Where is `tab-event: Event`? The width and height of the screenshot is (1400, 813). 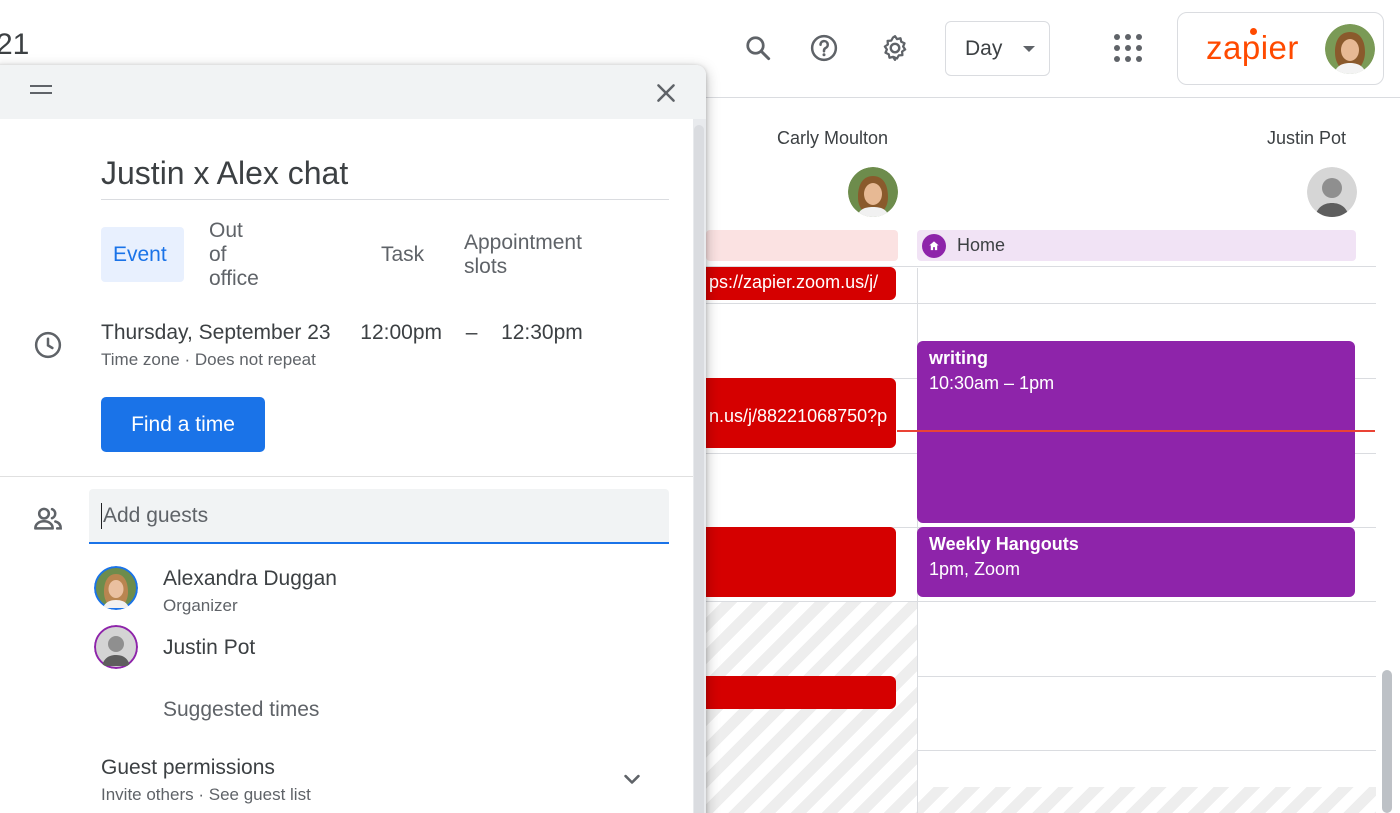 tab-event: Event is located at coordinates (142, 254).